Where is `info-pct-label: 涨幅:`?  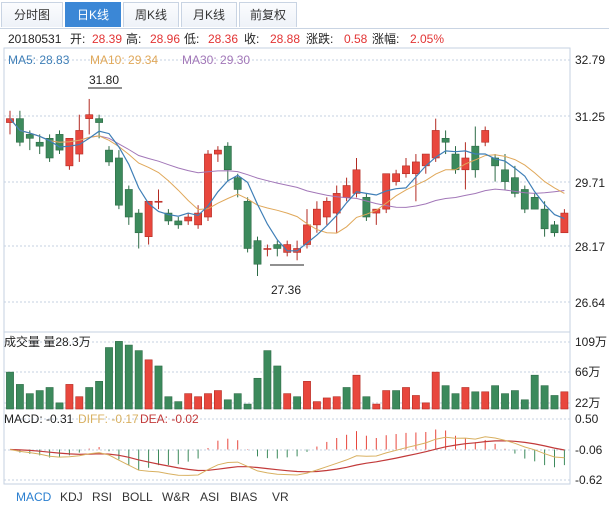 info-pct-label: 涨幅: is located at coordinates (385, 38).